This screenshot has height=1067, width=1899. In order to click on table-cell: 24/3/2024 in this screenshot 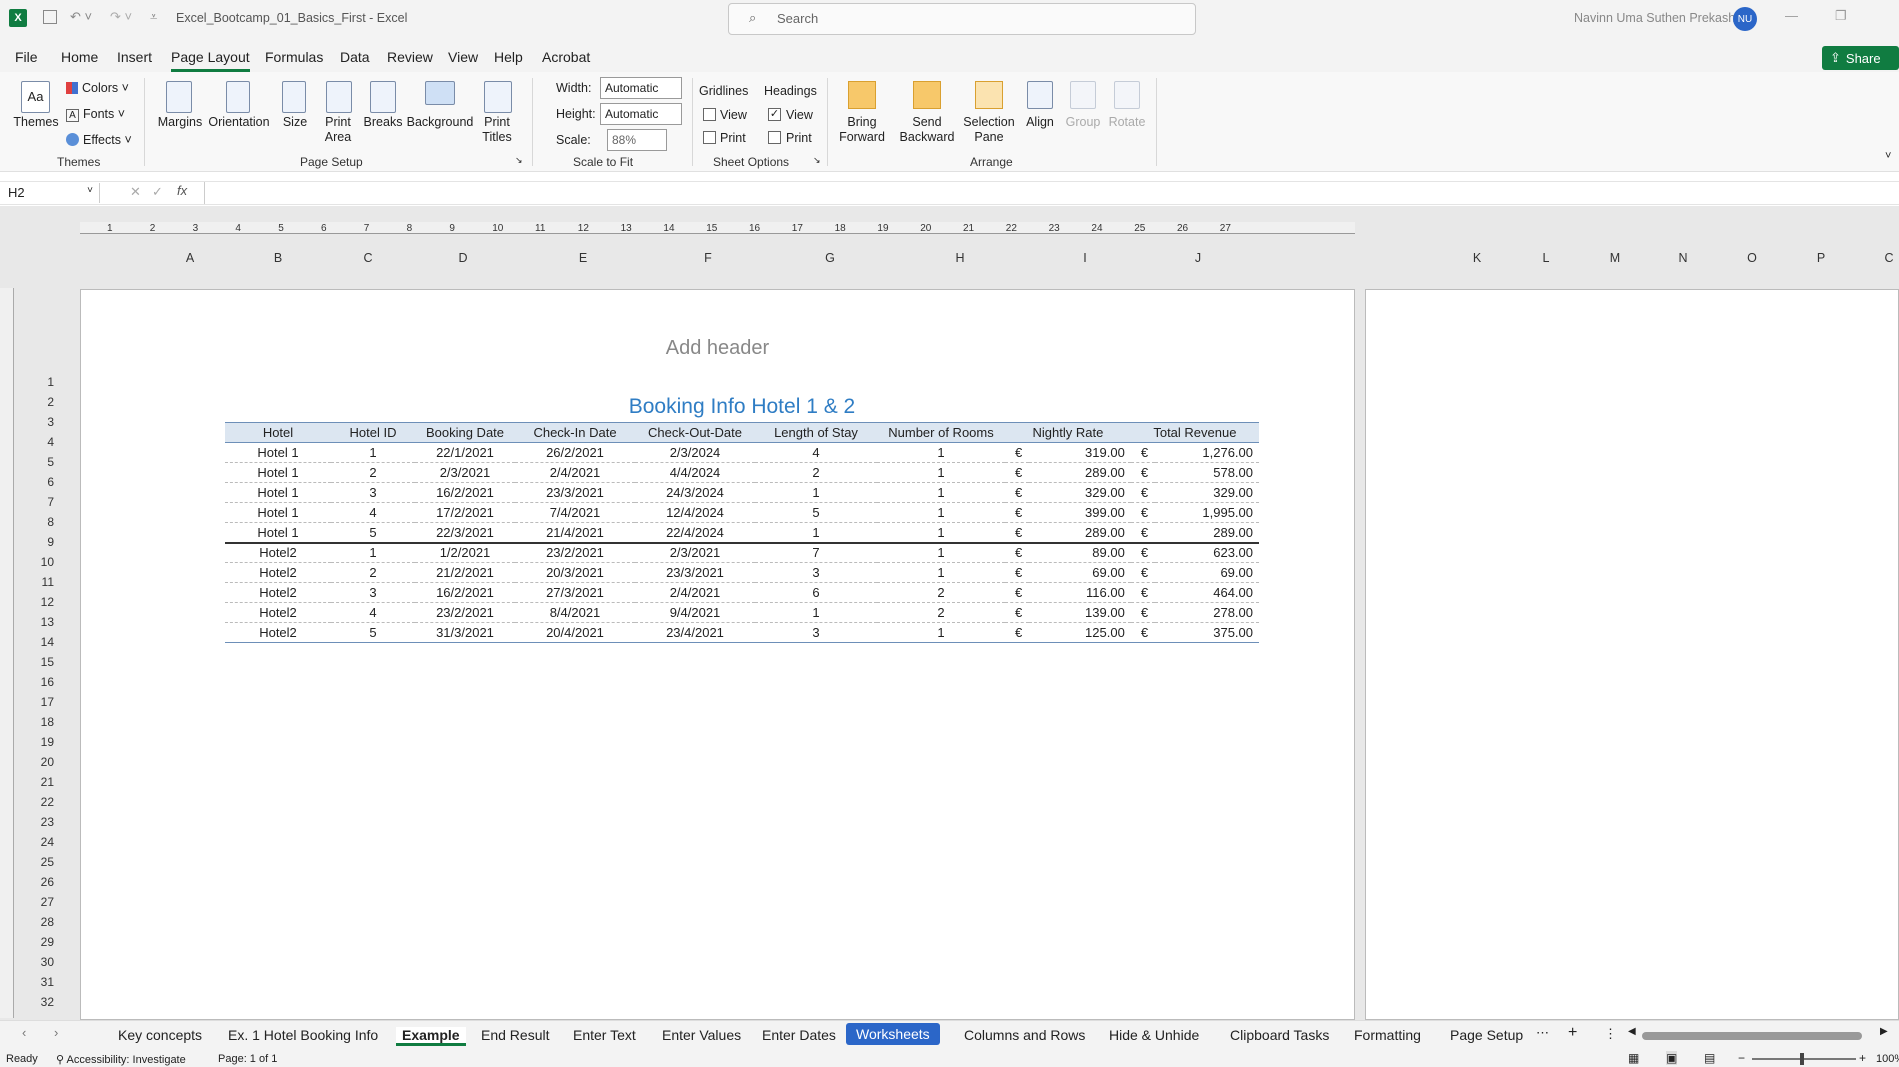, I will do `click(695, 492)`.